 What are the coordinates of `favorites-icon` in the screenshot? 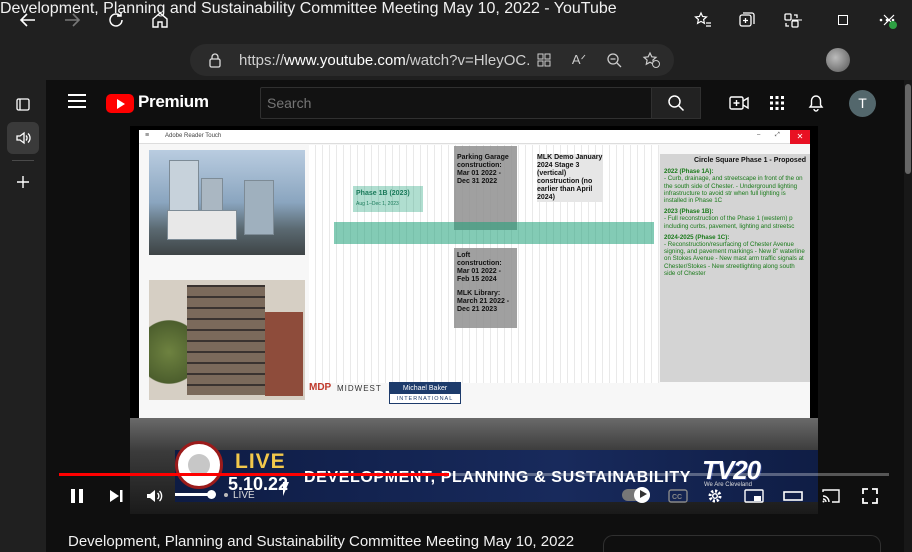 It's located at (702, 19).